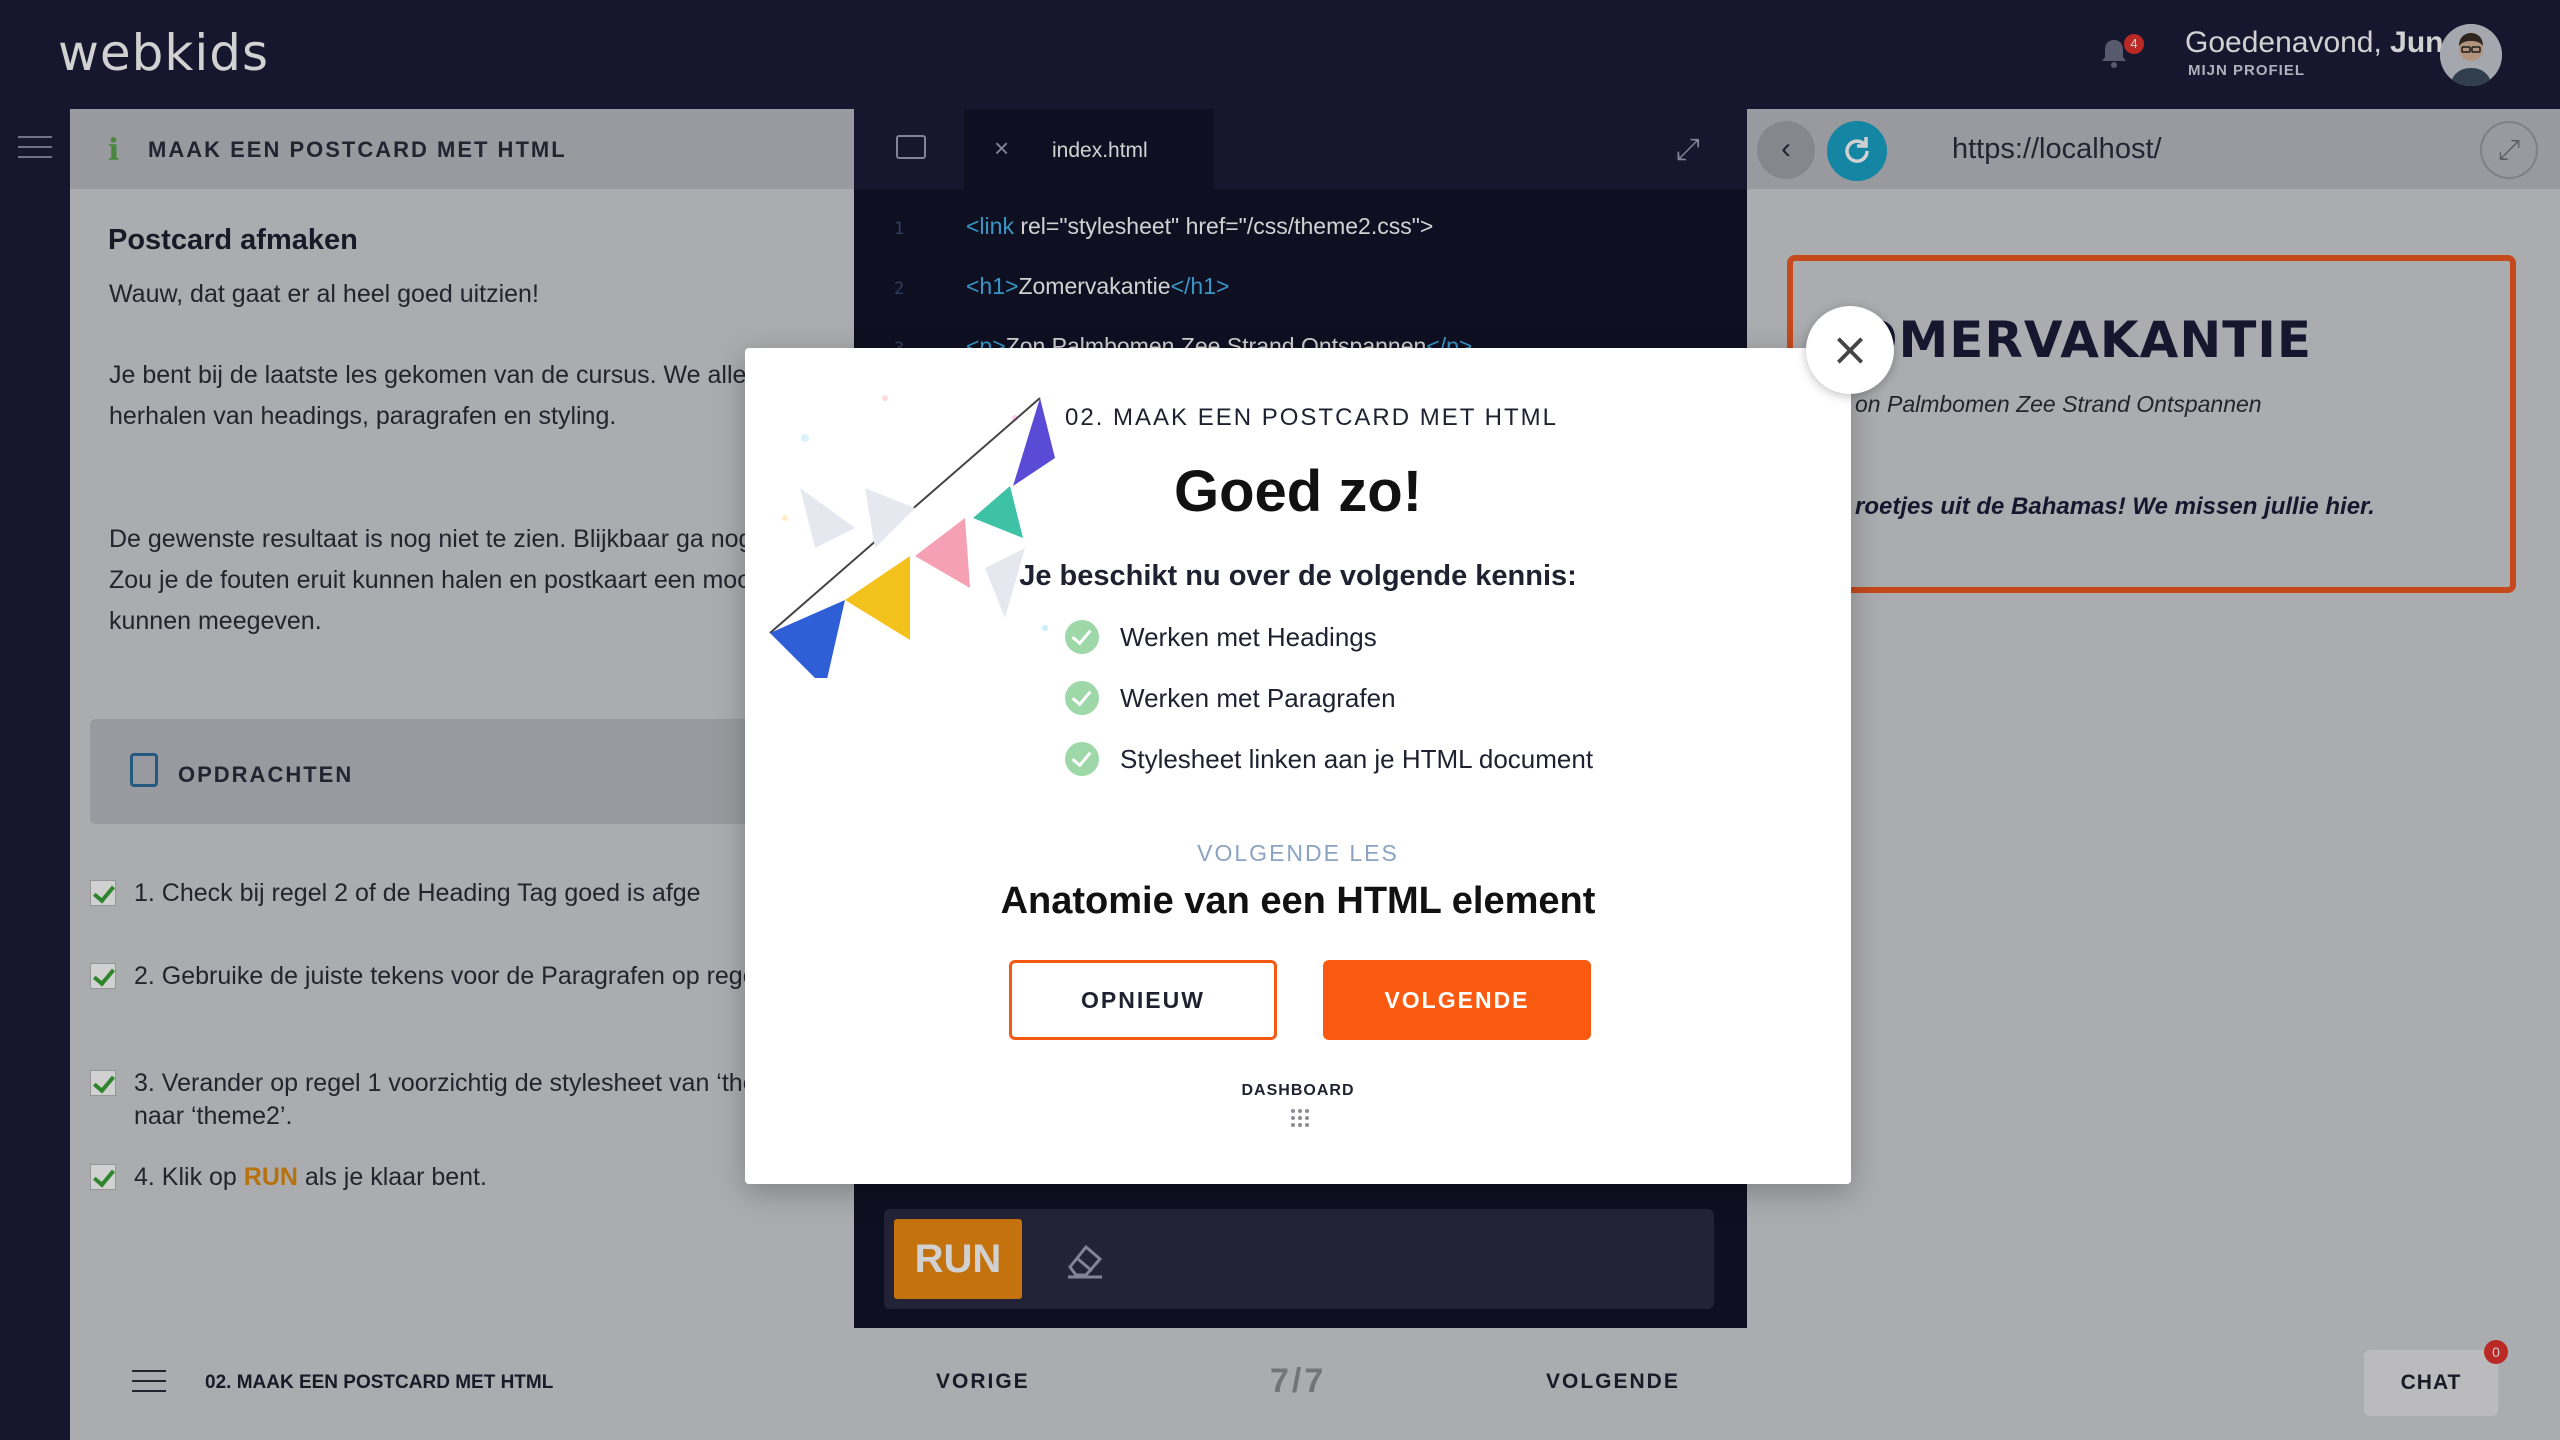  I want to click on next-lesson-button: VOLGENDE, so click(1457, 1000).